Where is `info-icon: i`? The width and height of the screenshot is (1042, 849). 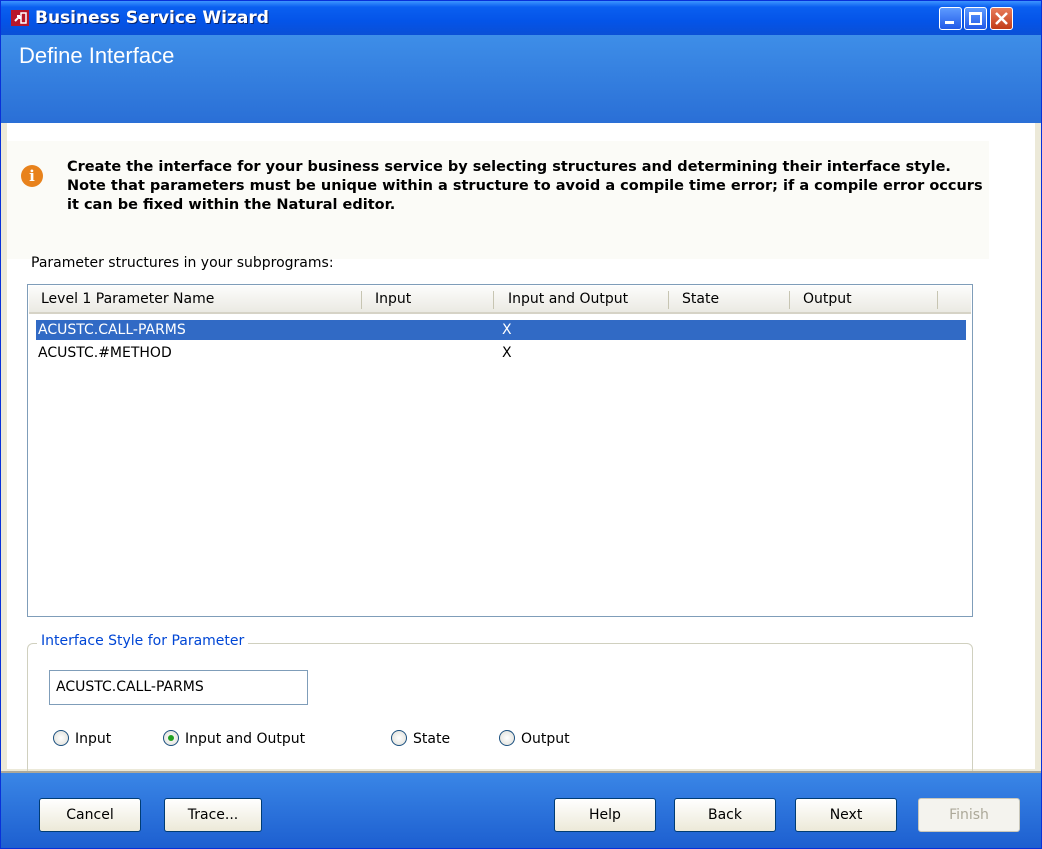
info-icon: i is located at coordinates (32, 176).